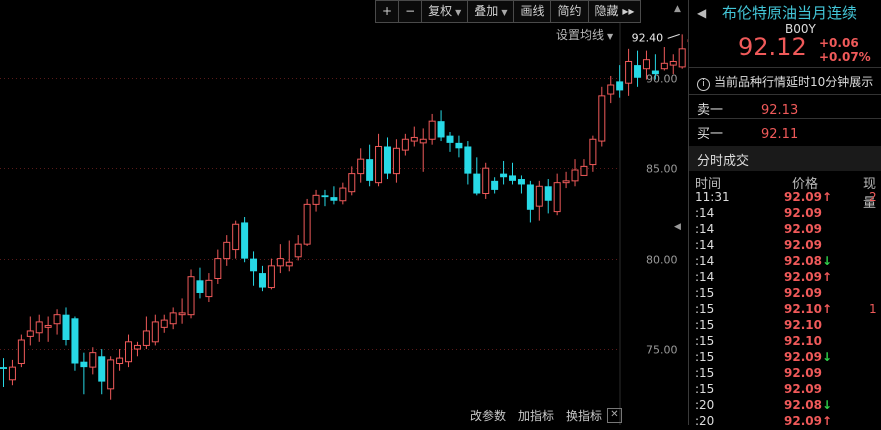 This screenshot has width=881, height=430. Describe the element at coordinates (606, 11) in the screenshot. I see `hide-label: 隐藏` at that location.